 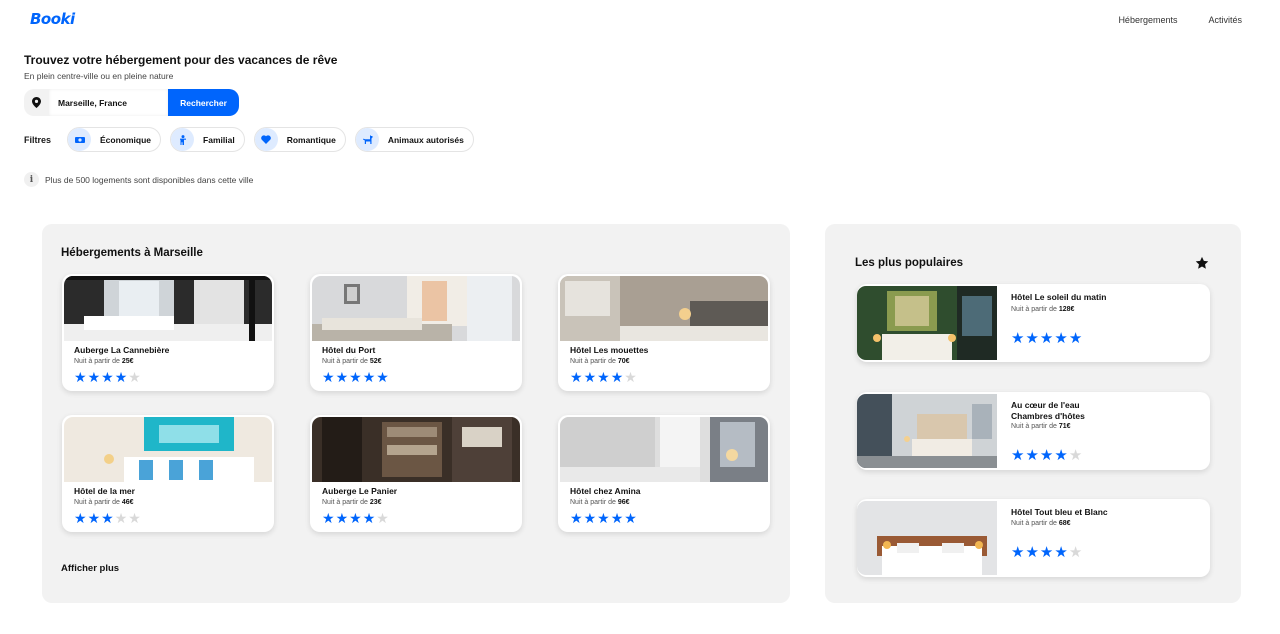 I want to click on filter-label: Familial, so click(x=219, y=139).